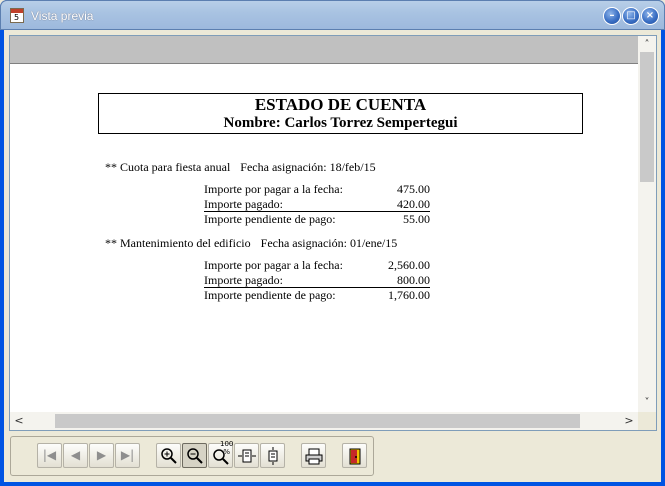 The height and width of the screenshot is (486, 665). Describe the element at coordinates (416, 219) in the screenshot. I see `detail-amount: 55.00` at that location.